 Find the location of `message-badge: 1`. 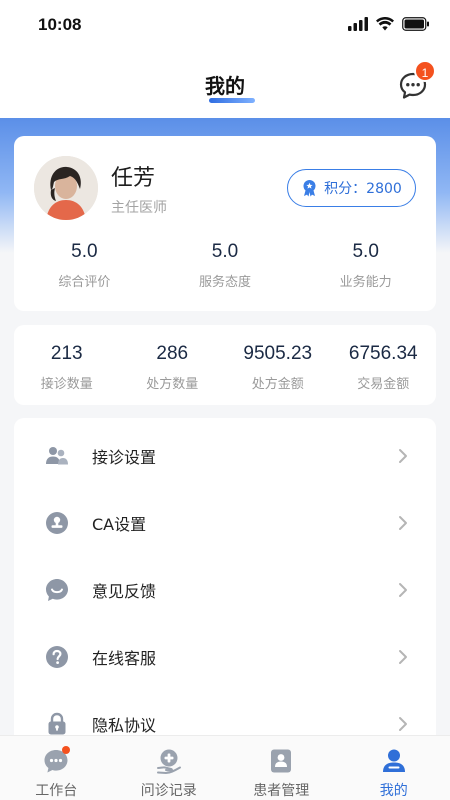

message-badge: 1 is located at coordinates (425, 71).